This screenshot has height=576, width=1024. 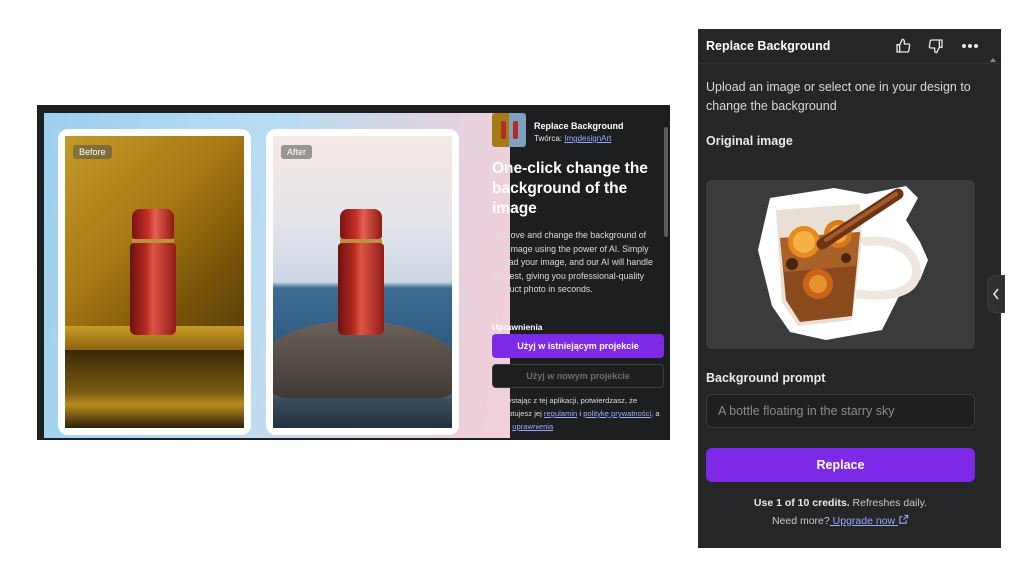 What do you see at coordinates (936, 46) in the screenshot?
I see `thumbs-down-icon` at bounding box center [936, 46].